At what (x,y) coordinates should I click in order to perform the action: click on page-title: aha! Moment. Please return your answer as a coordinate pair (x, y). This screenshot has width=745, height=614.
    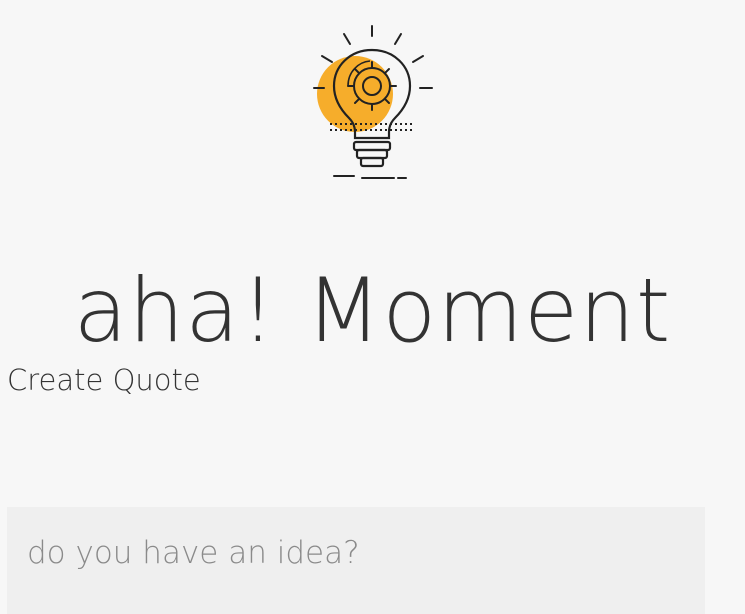
    Looking at the image, I should click on (372, 310).